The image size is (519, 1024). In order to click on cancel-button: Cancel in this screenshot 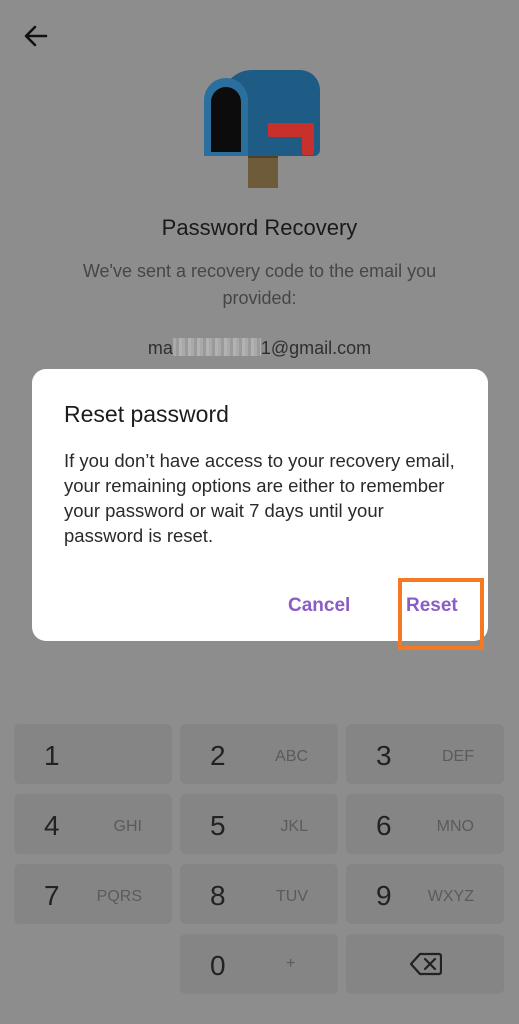, I will do `click(319, 606)`.